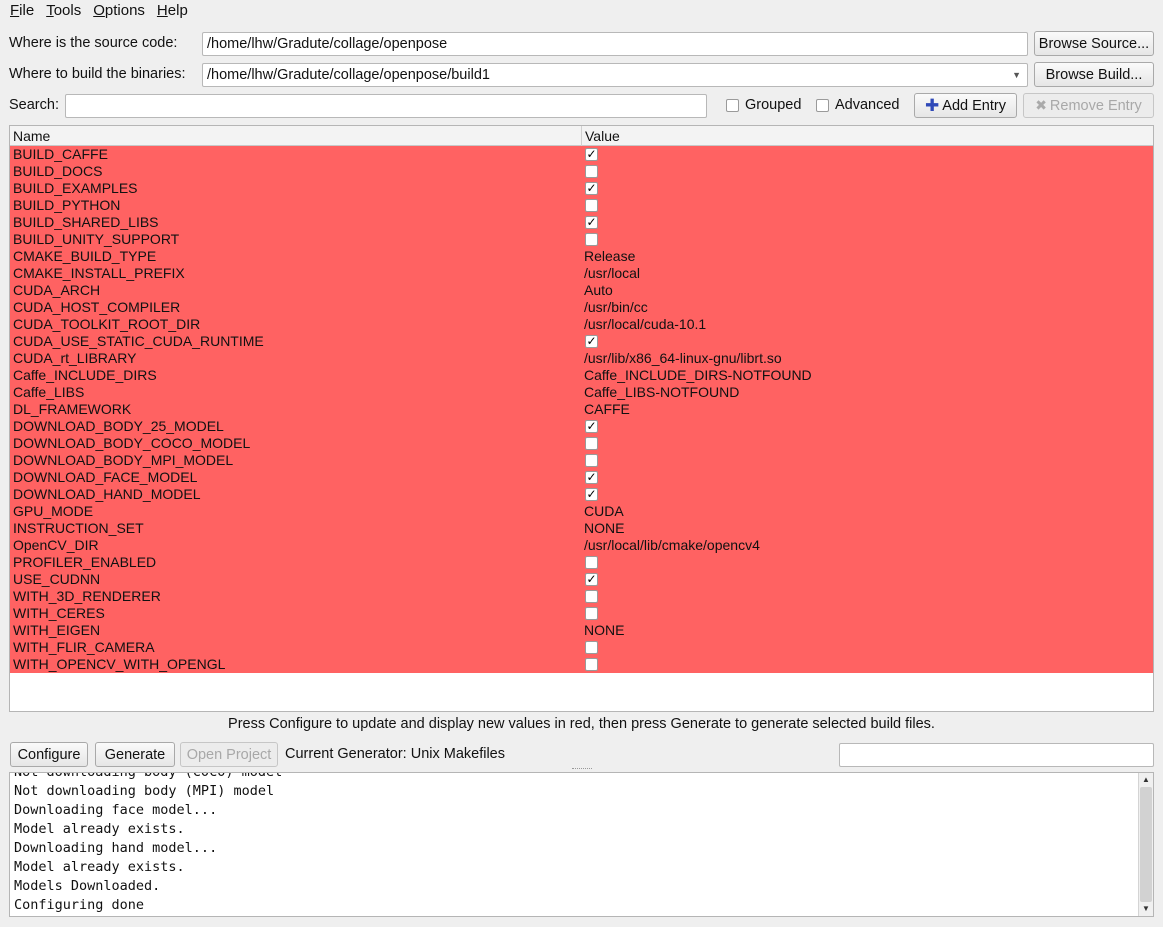 The width and height of the screenshot is (1163, 927). Describe the element at coordinates (581, 222) in the screenshot. I see `table-row: BUILD_SHARED_LIBS ✓` at that location.